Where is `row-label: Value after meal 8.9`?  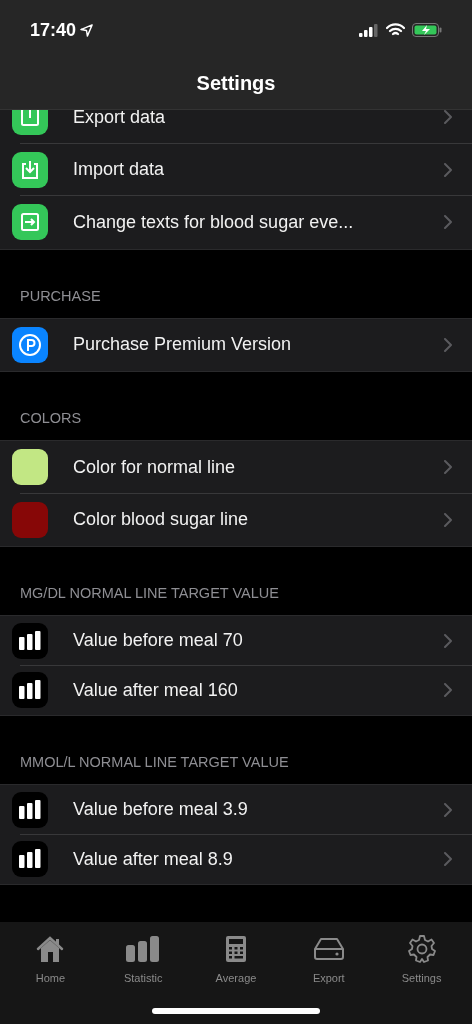 row-label: Value after meal 8.9 is located at coordinates (153, 859).